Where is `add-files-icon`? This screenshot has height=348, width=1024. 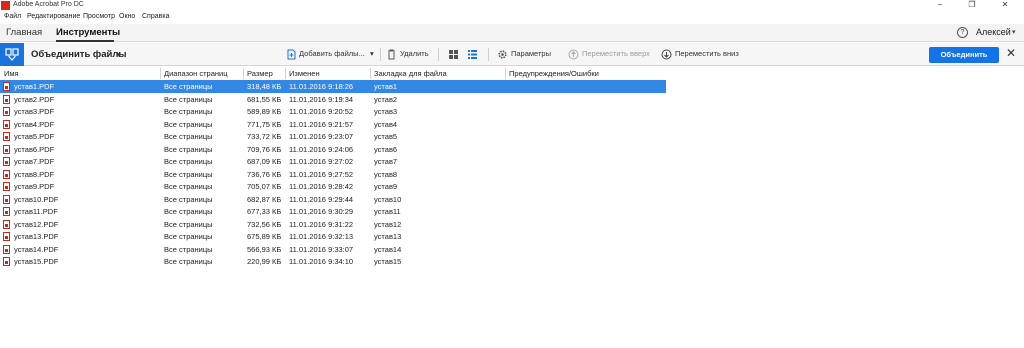 add-files-icon is located at coordinates (291, 54).